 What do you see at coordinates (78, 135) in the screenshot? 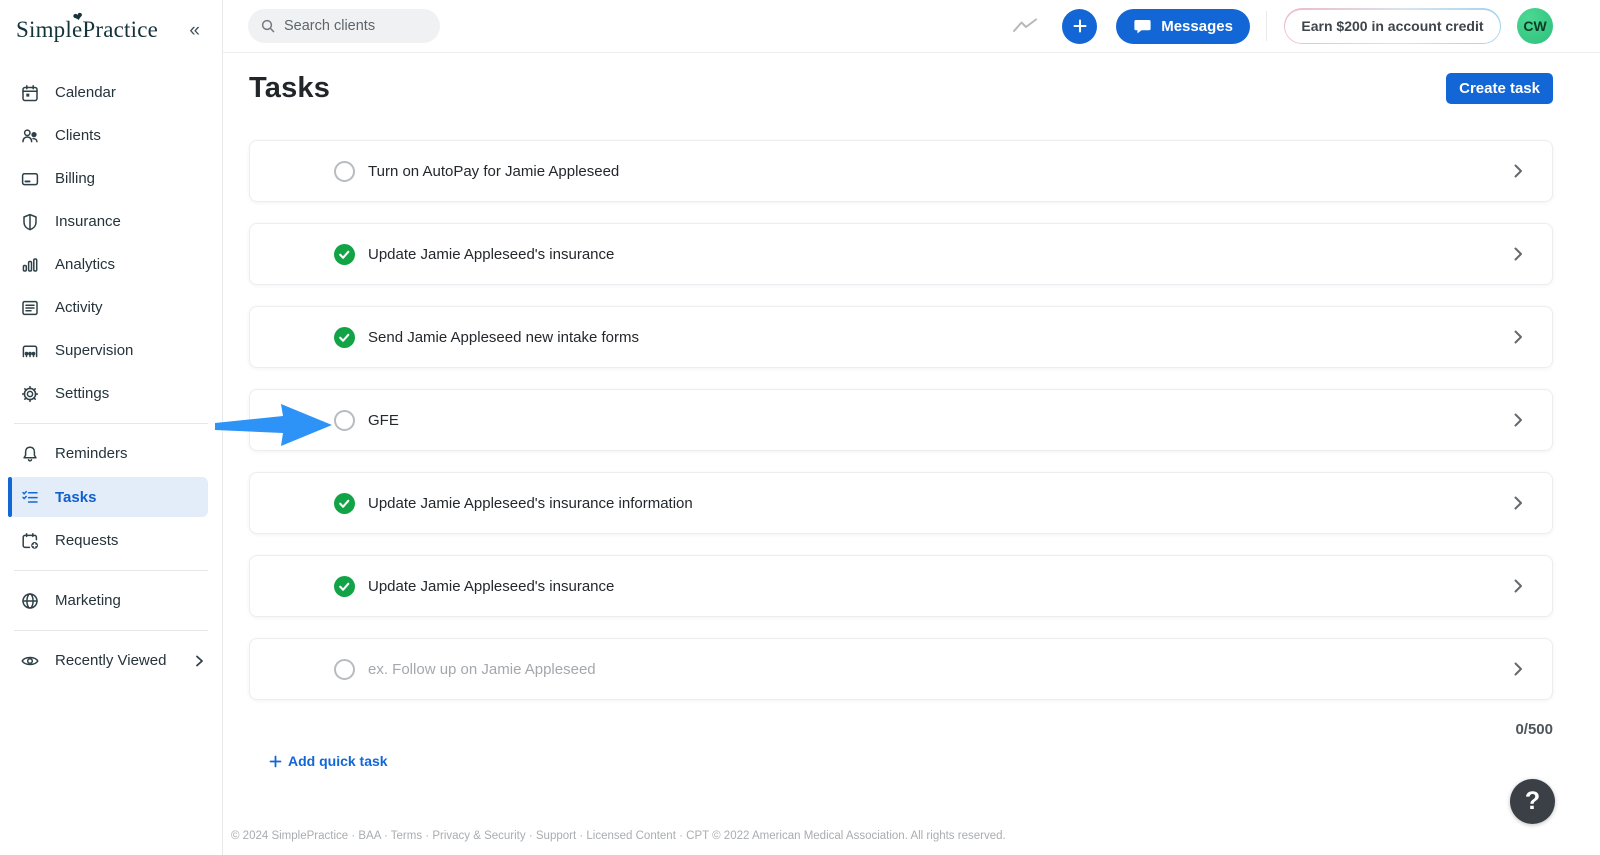
I see `sidebar-item-label: Clients` at bounding box center [78, 135].